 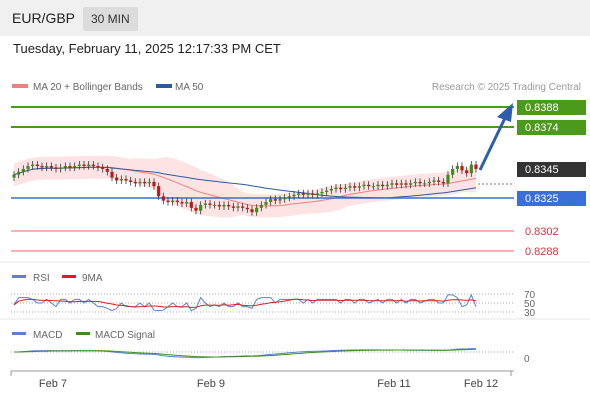 What do you see at coordinates (164, 86) in the screenshot?
I see `ma50-legend-swatch` at bounding box center [164, 86].